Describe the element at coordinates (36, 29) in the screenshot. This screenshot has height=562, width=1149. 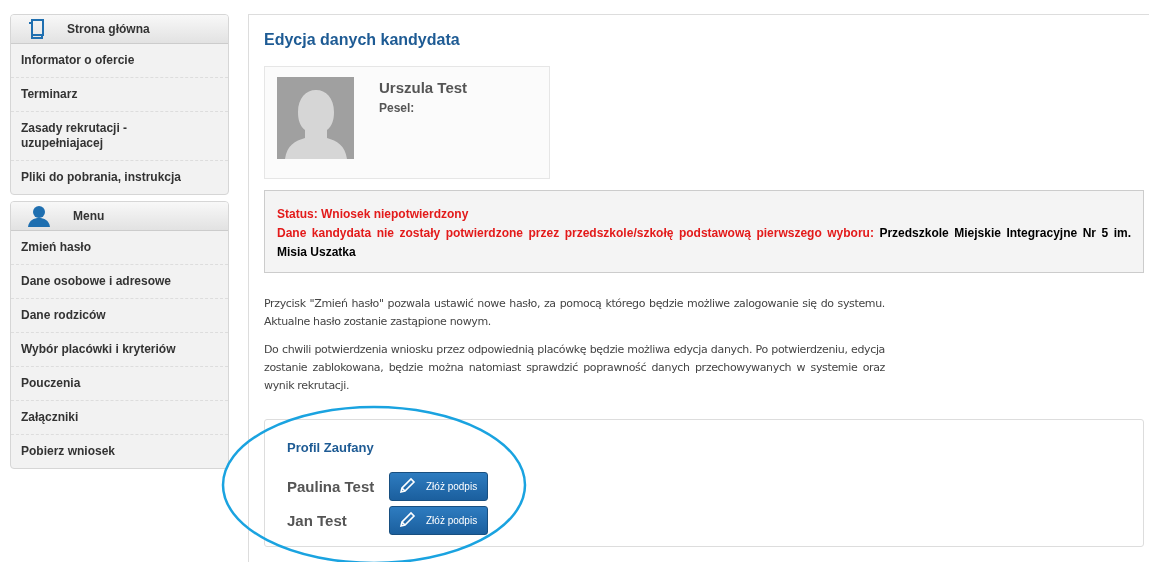
I see `document-icon` at that location.